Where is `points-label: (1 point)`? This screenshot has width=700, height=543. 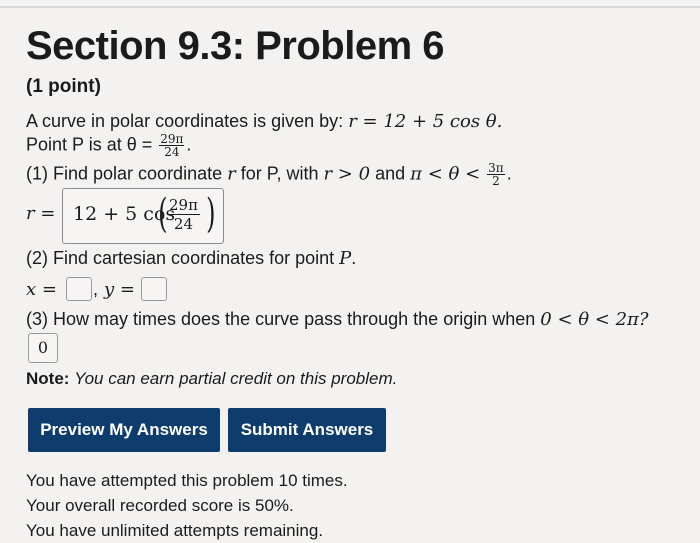
points-label: (1 point) is located at coordinates (63, 86).